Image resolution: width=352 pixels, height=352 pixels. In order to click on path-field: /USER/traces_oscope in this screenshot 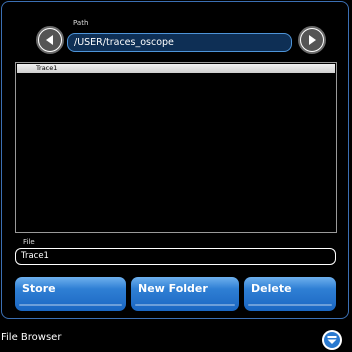, I will do `click(179, 42)`.